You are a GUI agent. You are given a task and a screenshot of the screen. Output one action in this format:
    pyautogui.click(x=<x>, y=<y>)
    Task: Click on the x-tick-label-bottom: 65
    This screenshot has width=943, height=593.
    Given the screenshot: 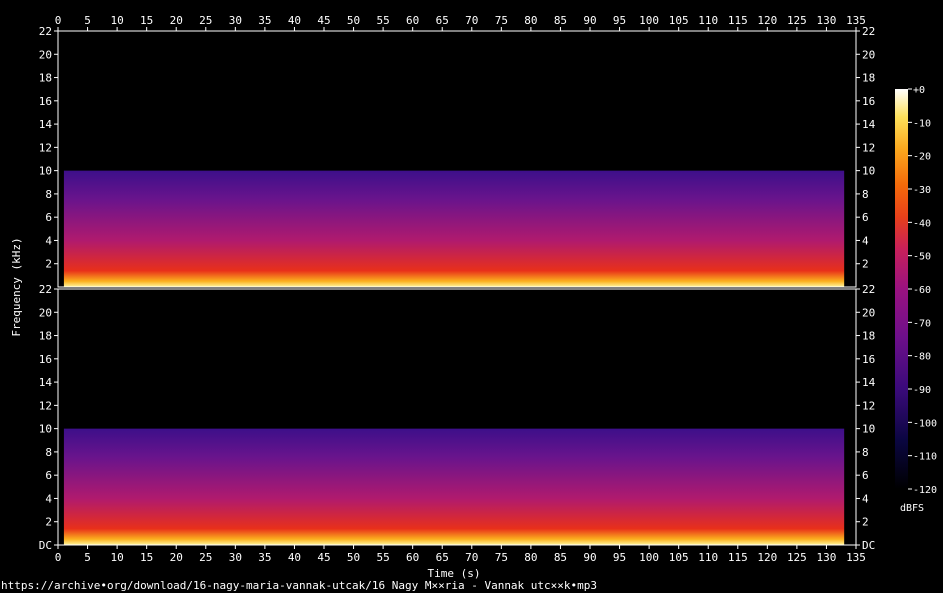 What is the action you would take?
    pyautogui.click(x=442, y=557)
    